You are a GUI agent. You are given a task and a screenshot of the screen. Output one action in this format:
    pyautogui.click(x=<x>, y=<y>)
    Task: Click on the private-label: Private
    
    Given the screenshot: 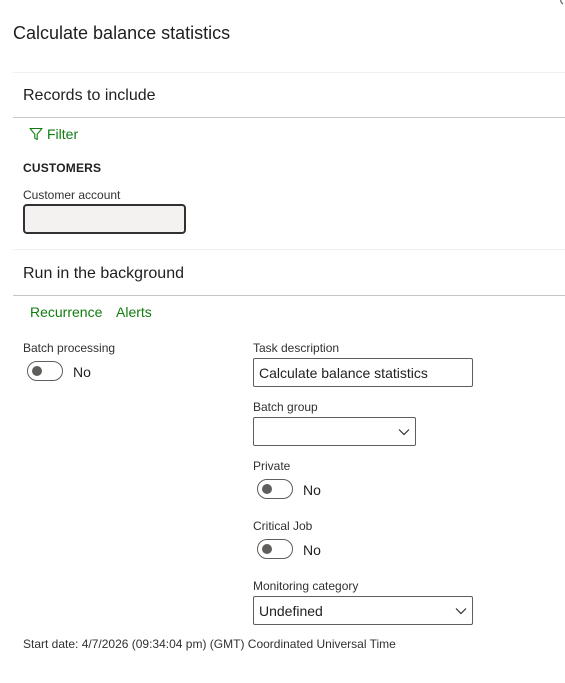 What is the action you would take?
    pyautogui.click(x=272, y=466)
    